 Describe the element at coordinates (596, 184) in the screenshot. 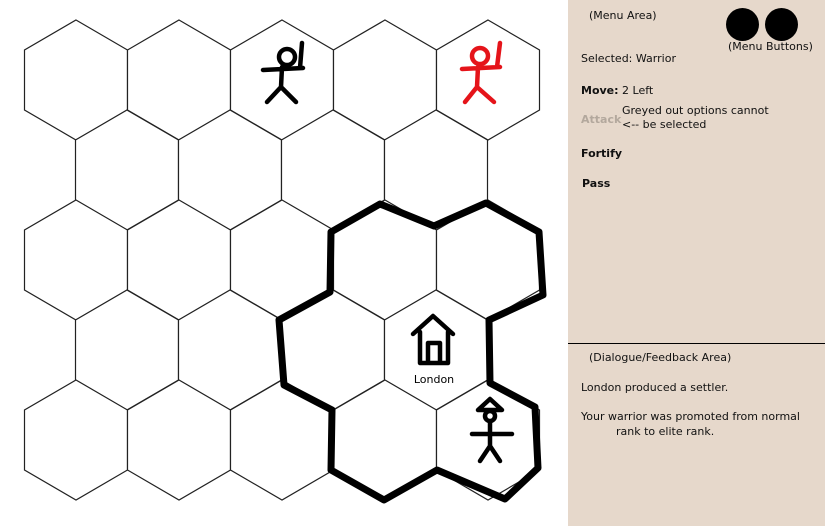

I see `pass-option: Pass` at that location.